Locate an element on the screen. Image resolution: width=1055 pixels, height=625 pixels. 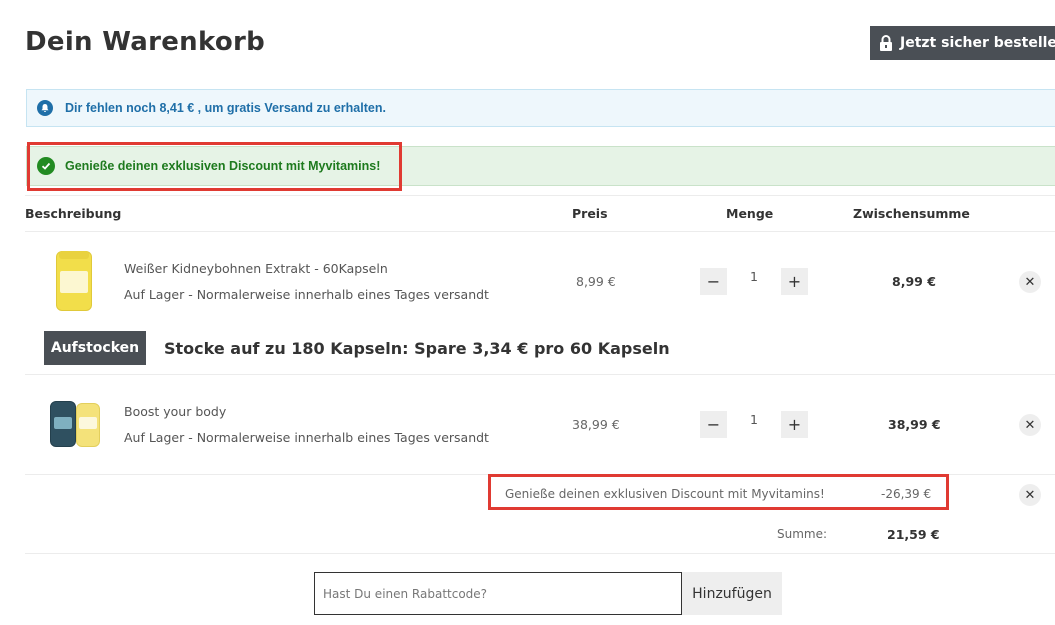
line-subtotal: 38,99 € is located at coordinates (914, 424).